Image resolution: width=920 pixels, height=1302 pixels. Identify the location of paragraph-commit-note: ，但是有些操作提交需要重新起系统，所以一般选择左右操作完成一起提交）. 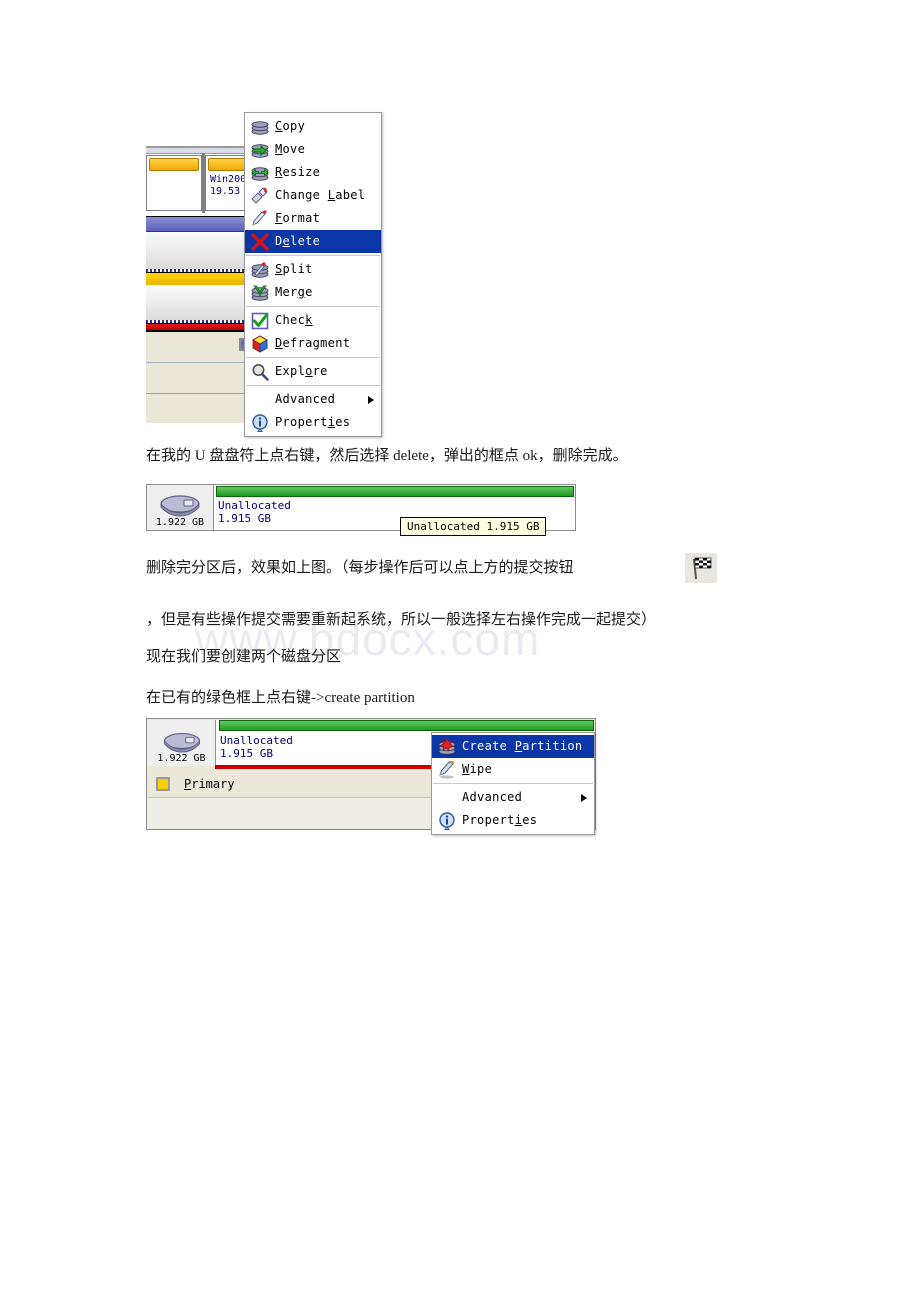
(401, 620).